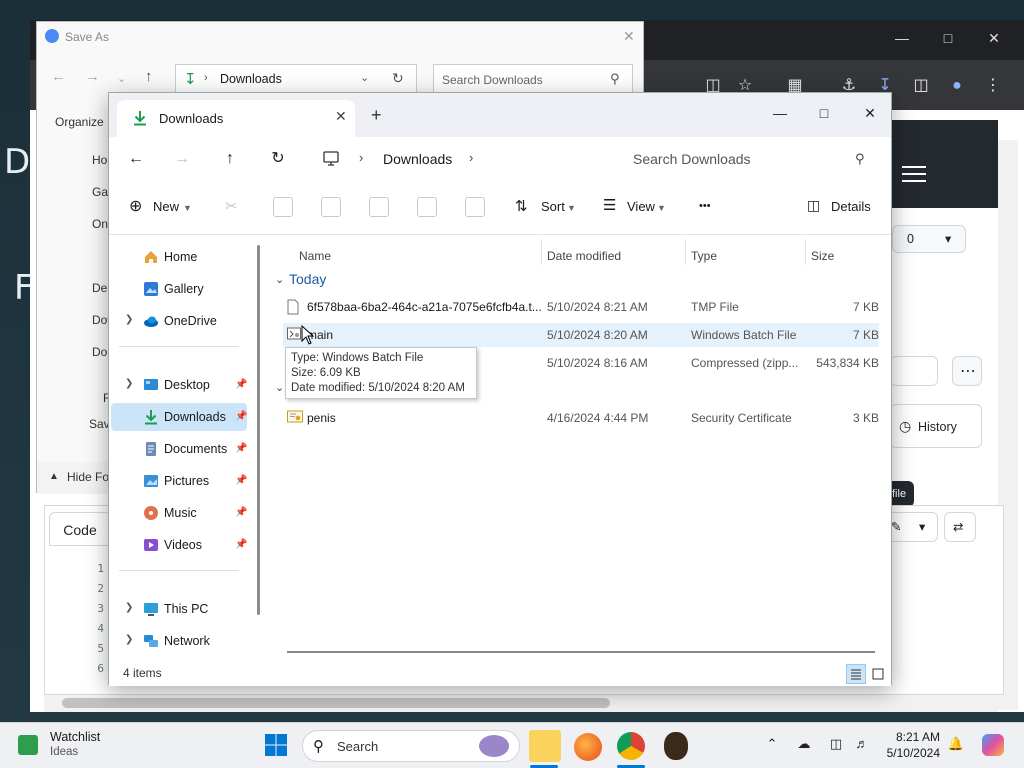 This screenshot has height=768, width=1024. What do you see at coordinates (824, 113) in the screenshot?
I see `maximize-button: □` at bounding box center [824, 113].